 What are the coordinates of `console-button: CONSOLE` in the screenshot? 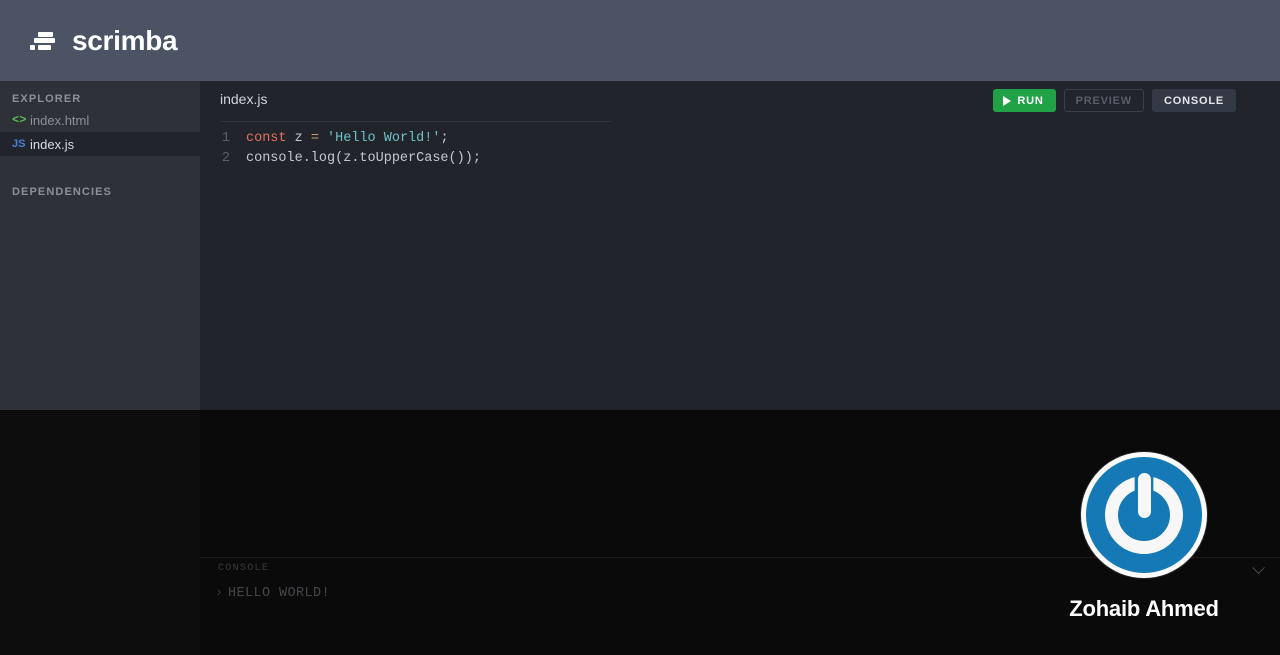 It's located at (1194, 100).